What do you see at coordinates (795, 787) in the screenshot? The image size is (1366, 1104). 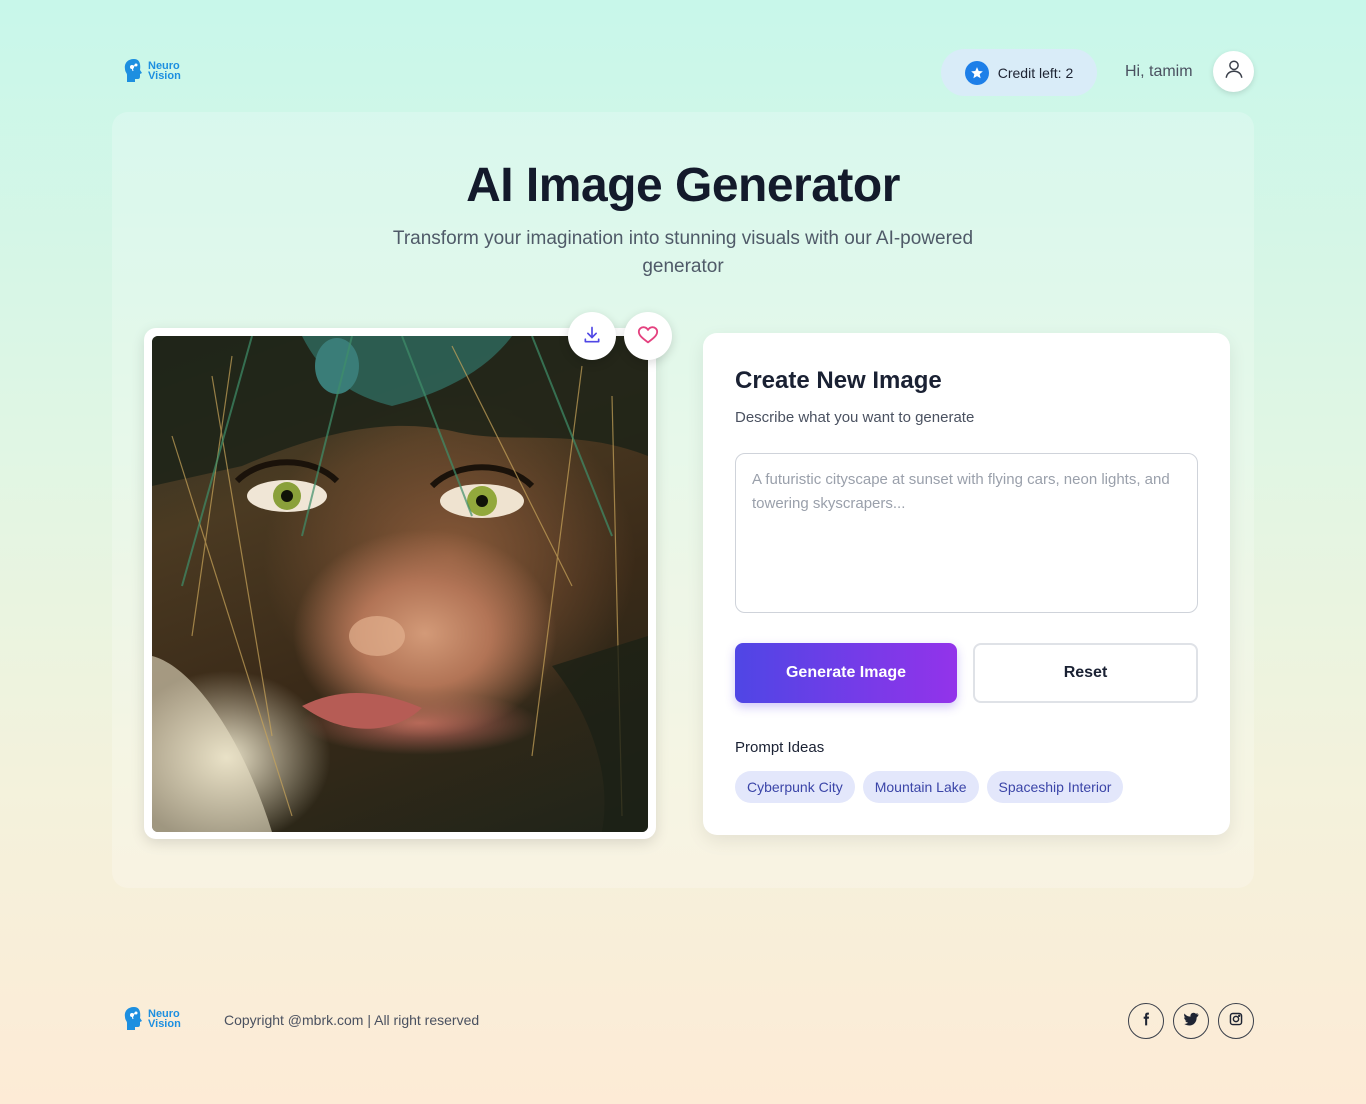 I see `prompt-idea-chip: Cyberpunk City` at bounding box center [795, 787].